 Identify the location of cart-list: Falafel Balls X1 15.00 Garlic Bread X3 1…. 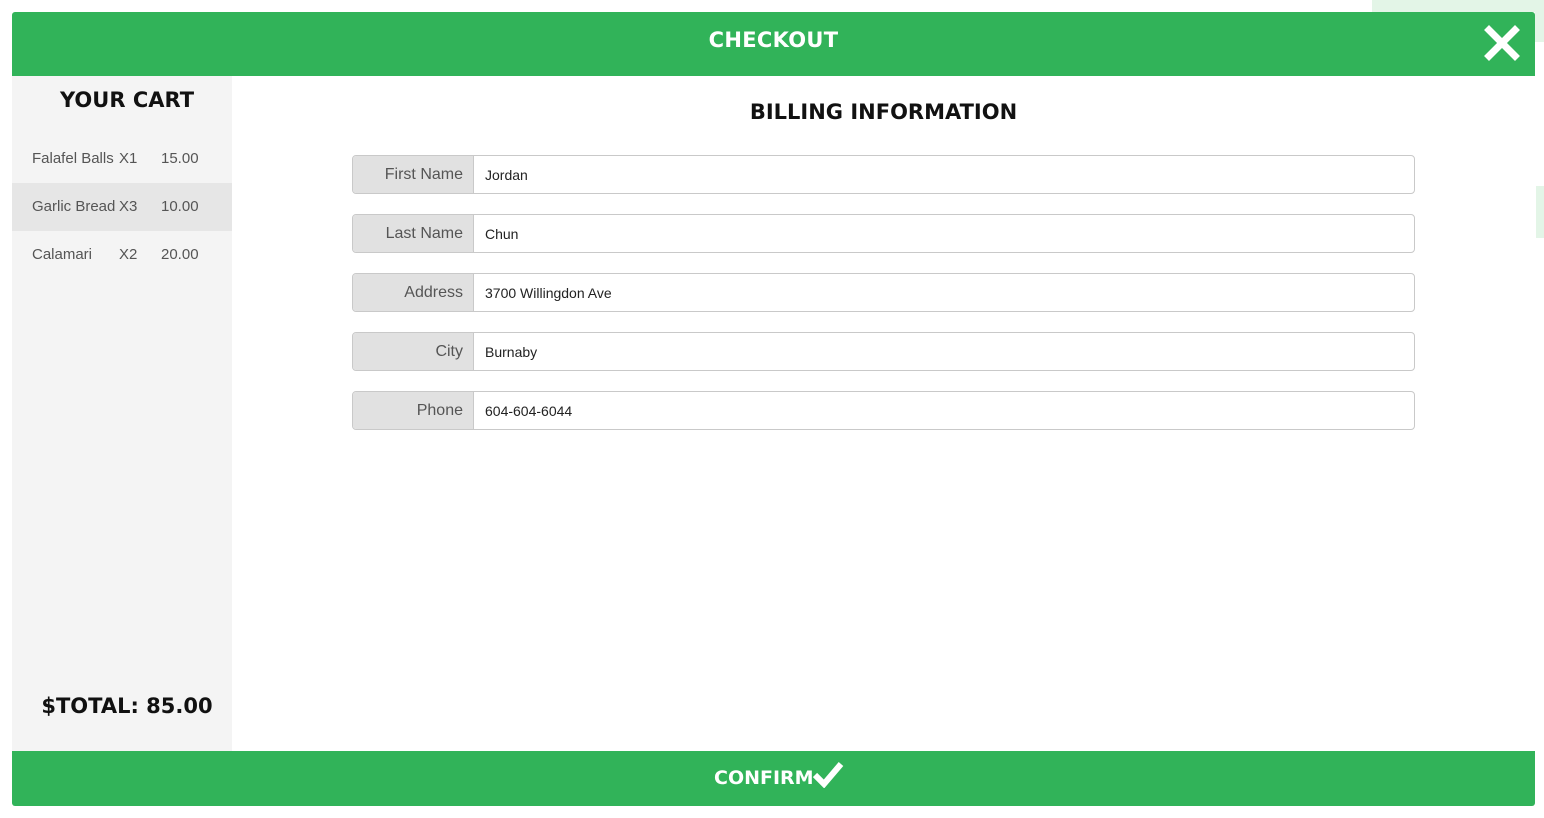
(122, 207).